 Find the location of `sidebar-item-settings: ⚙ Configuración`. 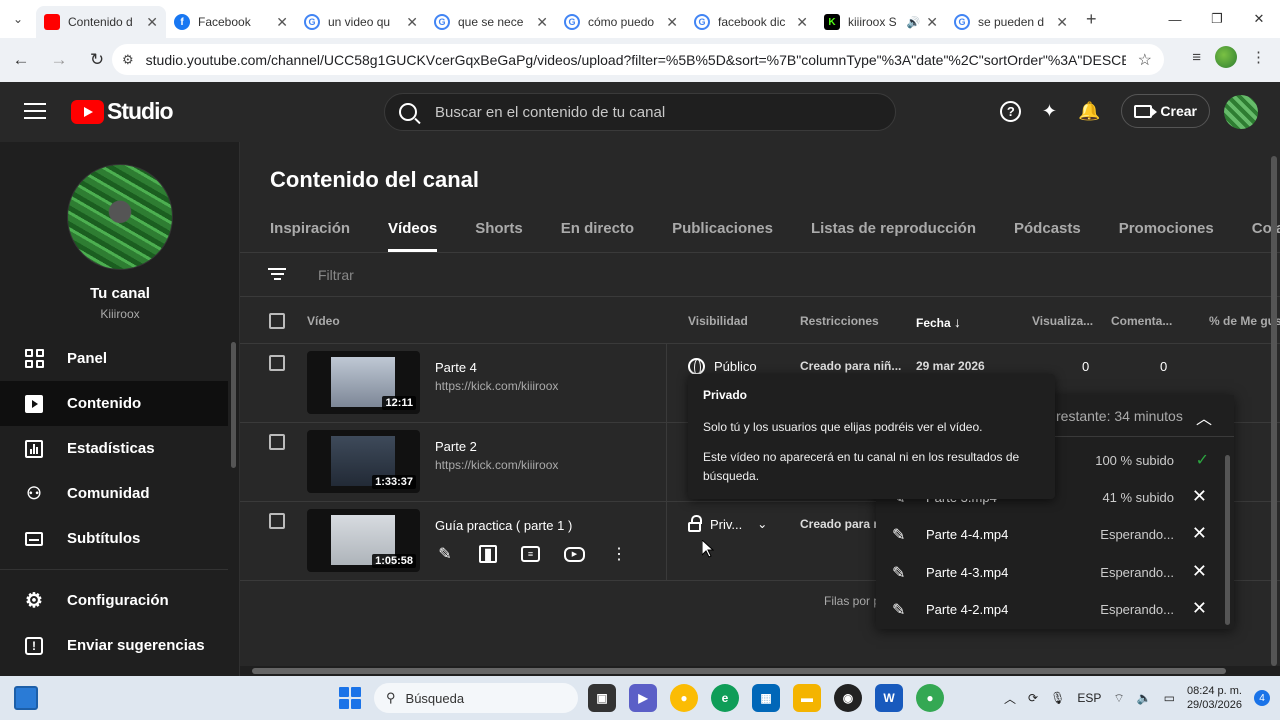

sidebar-item-settings: ⚙ Configuración is located at coordinates (114, 600).